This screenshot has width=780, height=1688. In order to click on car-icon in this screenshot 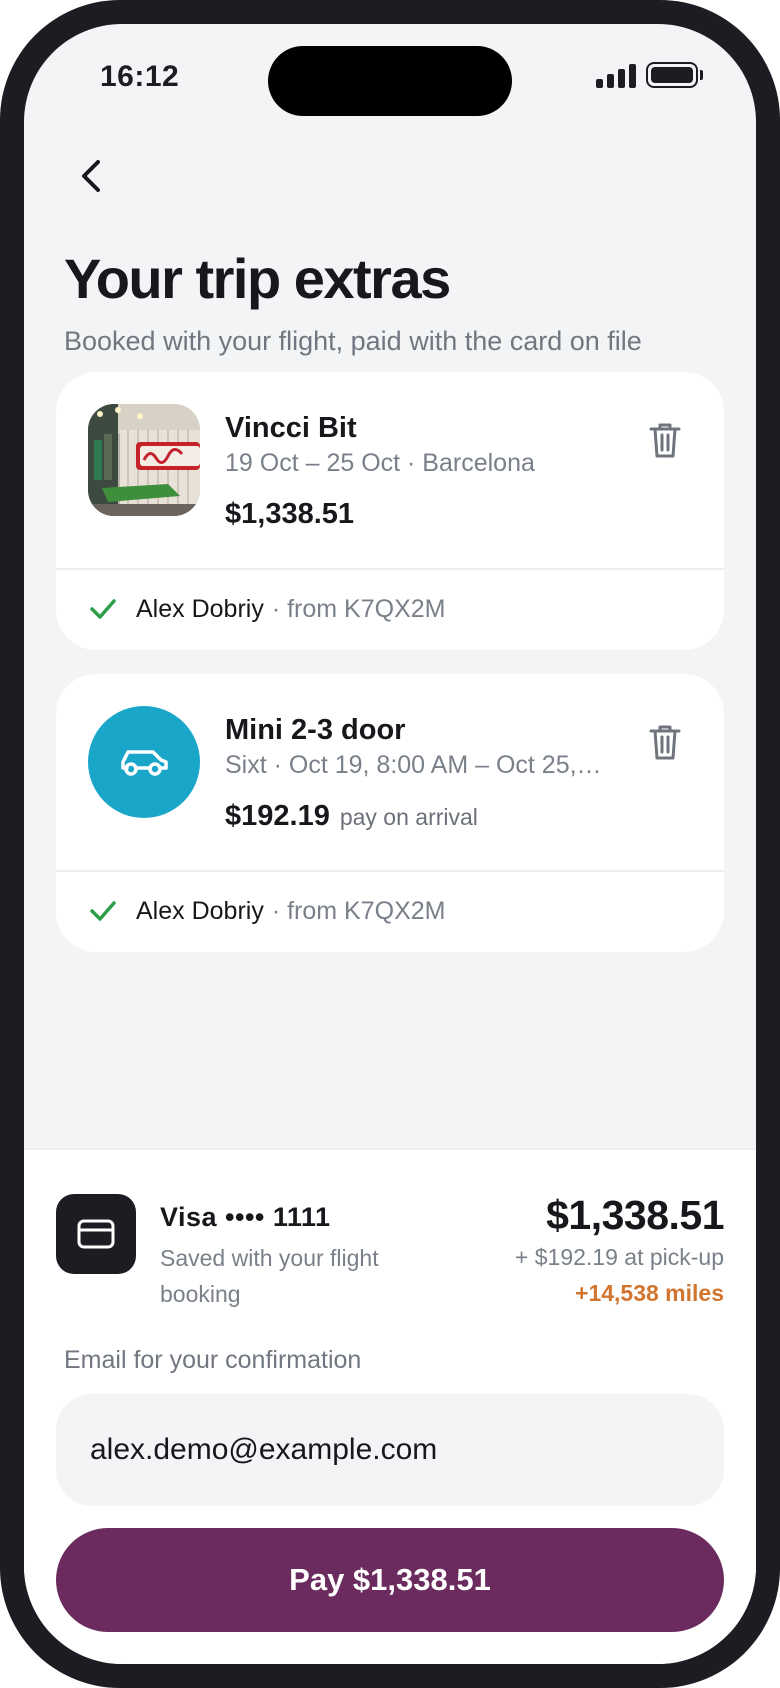, I will do `click(144, 763)`.